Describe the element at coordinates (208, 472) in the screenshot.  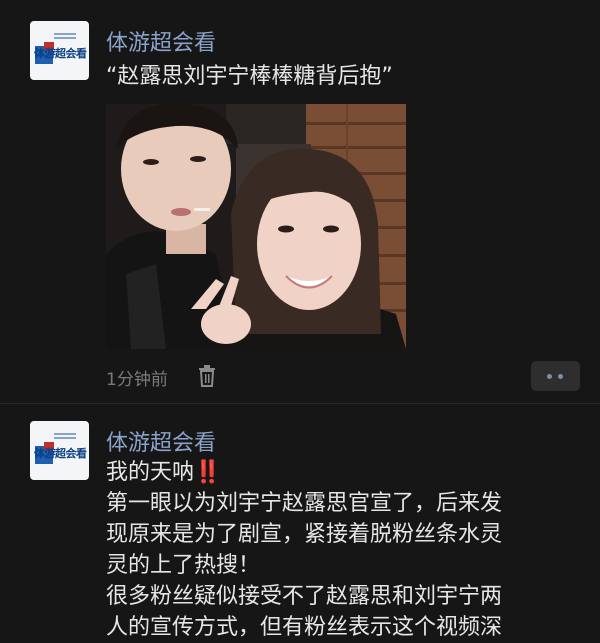
I see `double-exclamation-icon: ‼️` at that location.